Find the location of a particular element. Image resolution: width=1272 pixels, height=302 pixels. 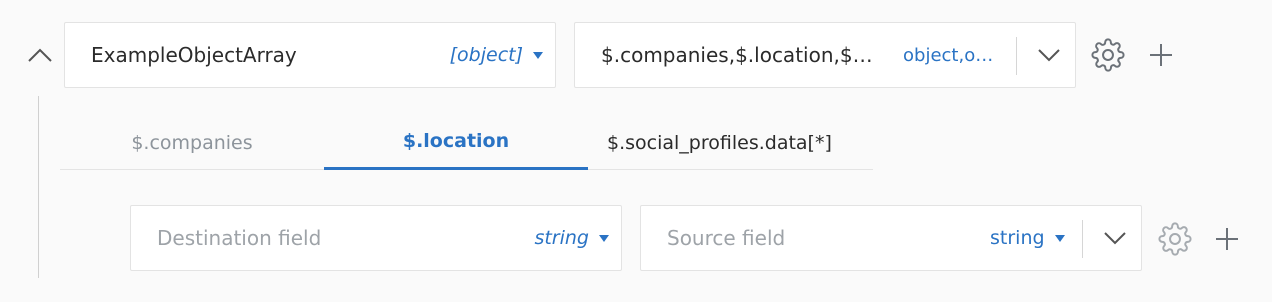

tab-companies: $.companies is located at coordinates (192, 142).